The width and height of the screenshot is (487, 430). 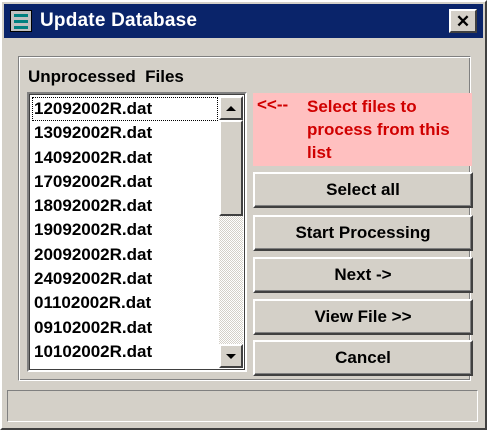 What do you see at coordinates (363, 275) in the screenshot?
I see `next-button: Next ->` at bounding box center [363, 275].